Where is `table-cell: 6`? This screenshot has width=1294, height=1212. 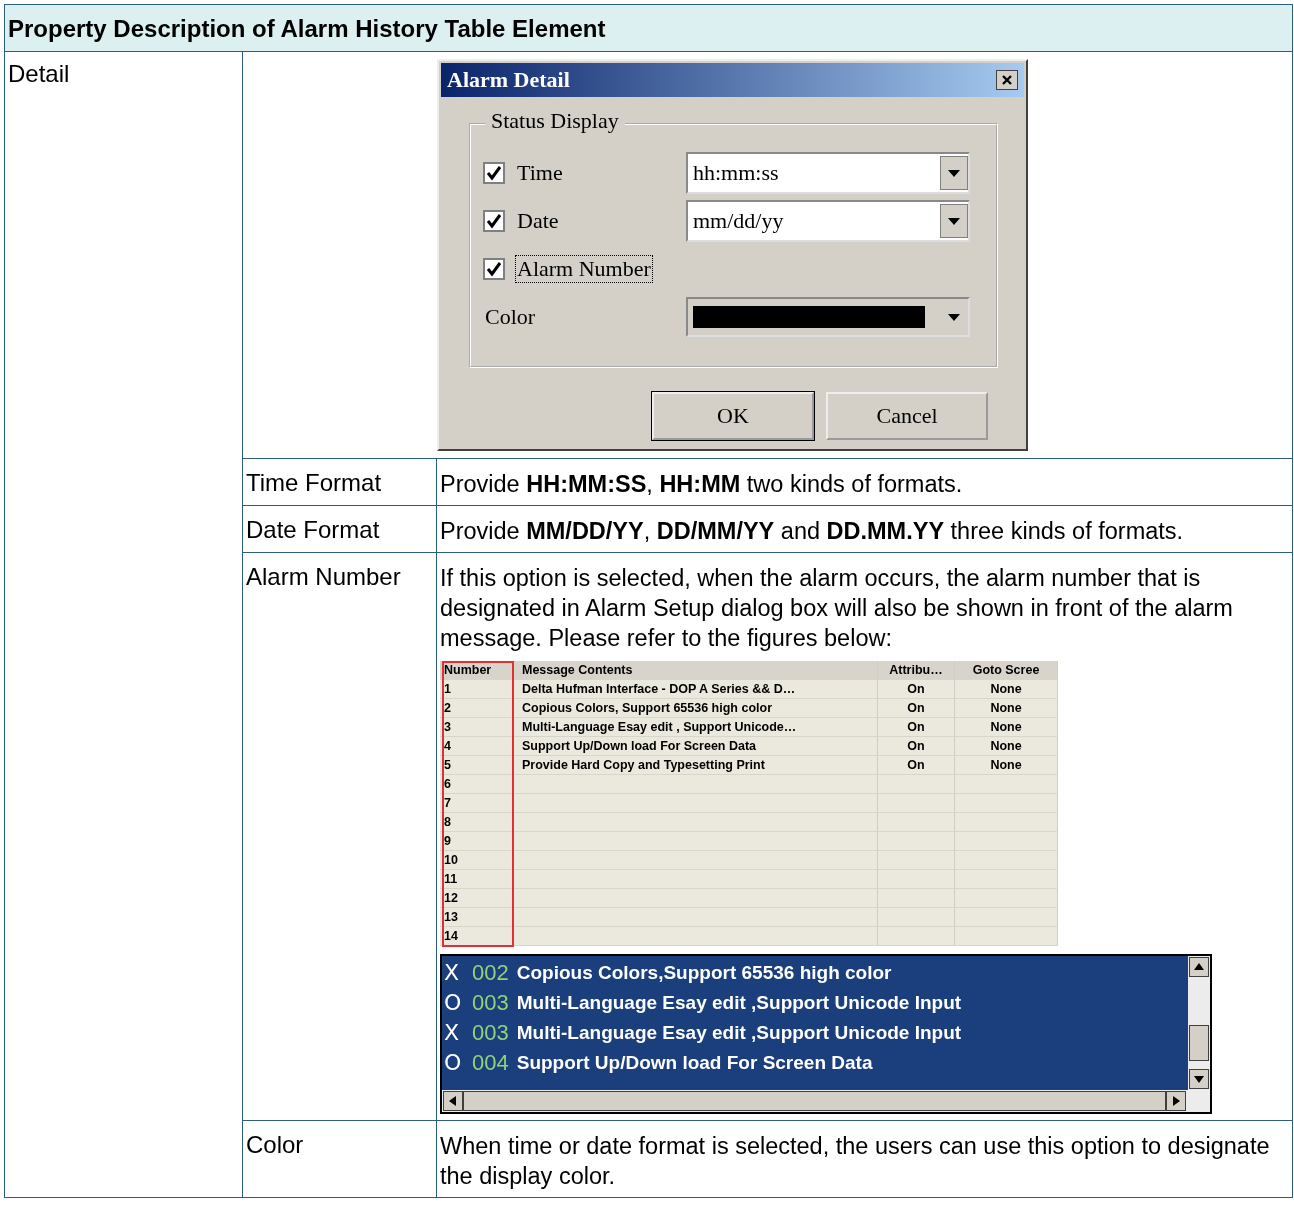 table-cell: 6 is located at coordinates (477, 784).